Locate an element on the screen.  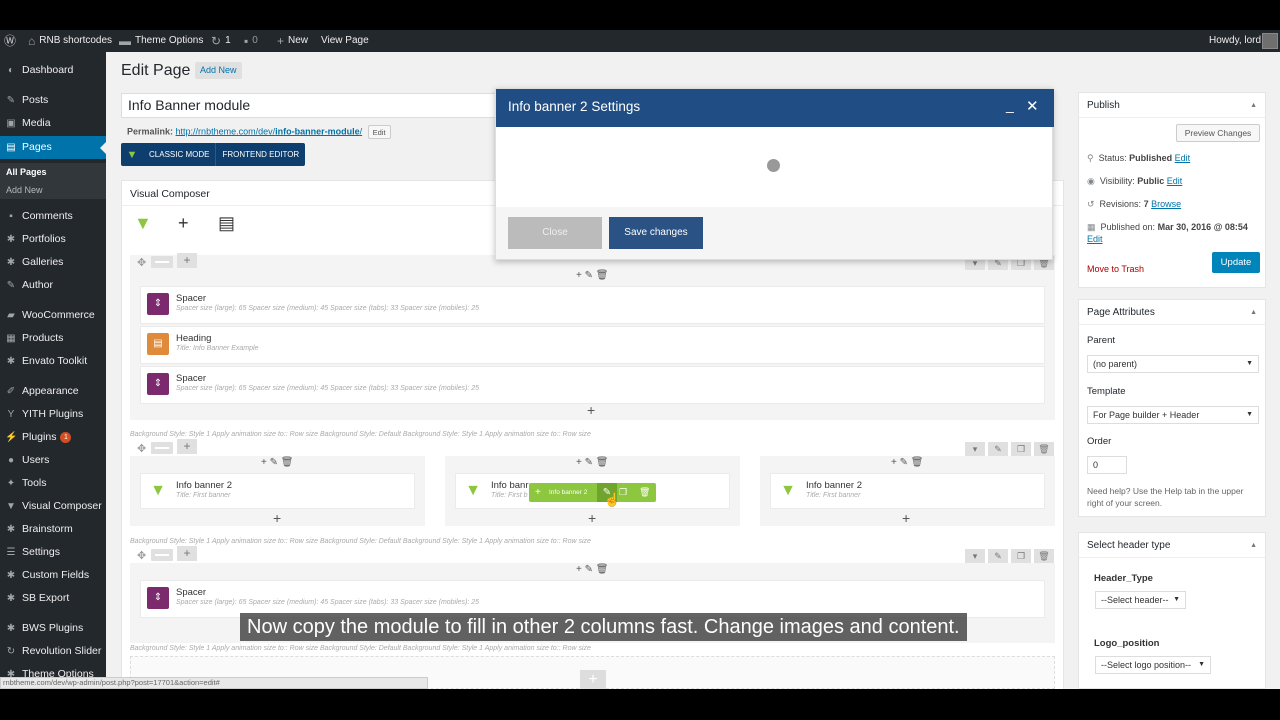
new-content-link: + New is located at coordinates (292, 41).